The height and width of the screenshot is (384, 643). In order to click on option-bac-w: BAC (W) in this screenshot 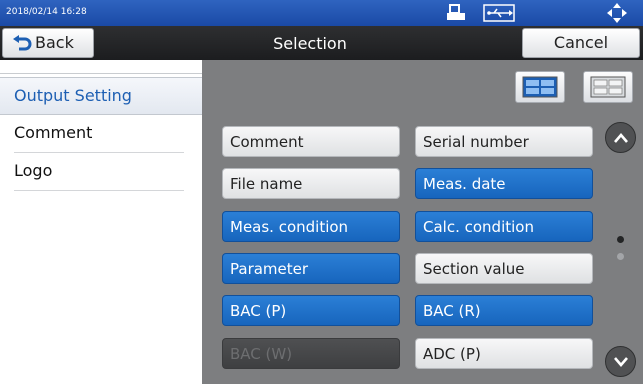, I will do `click(311, 353)`.